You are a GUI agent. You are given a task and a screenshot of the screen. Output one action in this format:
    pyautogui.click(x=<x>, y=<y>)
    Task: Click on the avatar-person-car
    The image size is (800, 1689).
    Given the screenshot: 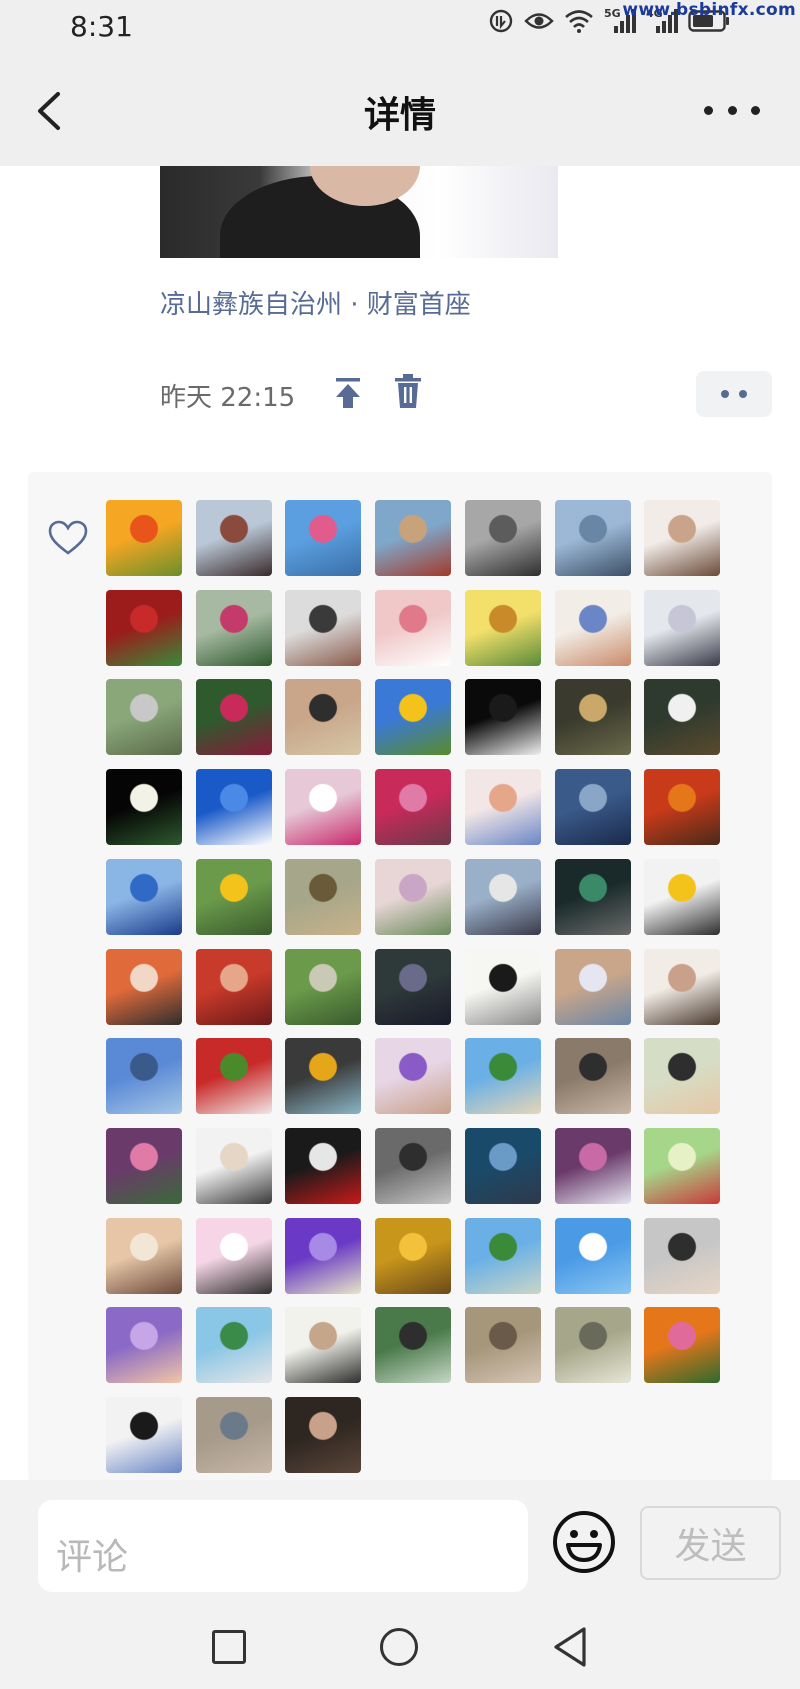 What is the action you would take?
    pyautogui.click(x=323, y=627)
    